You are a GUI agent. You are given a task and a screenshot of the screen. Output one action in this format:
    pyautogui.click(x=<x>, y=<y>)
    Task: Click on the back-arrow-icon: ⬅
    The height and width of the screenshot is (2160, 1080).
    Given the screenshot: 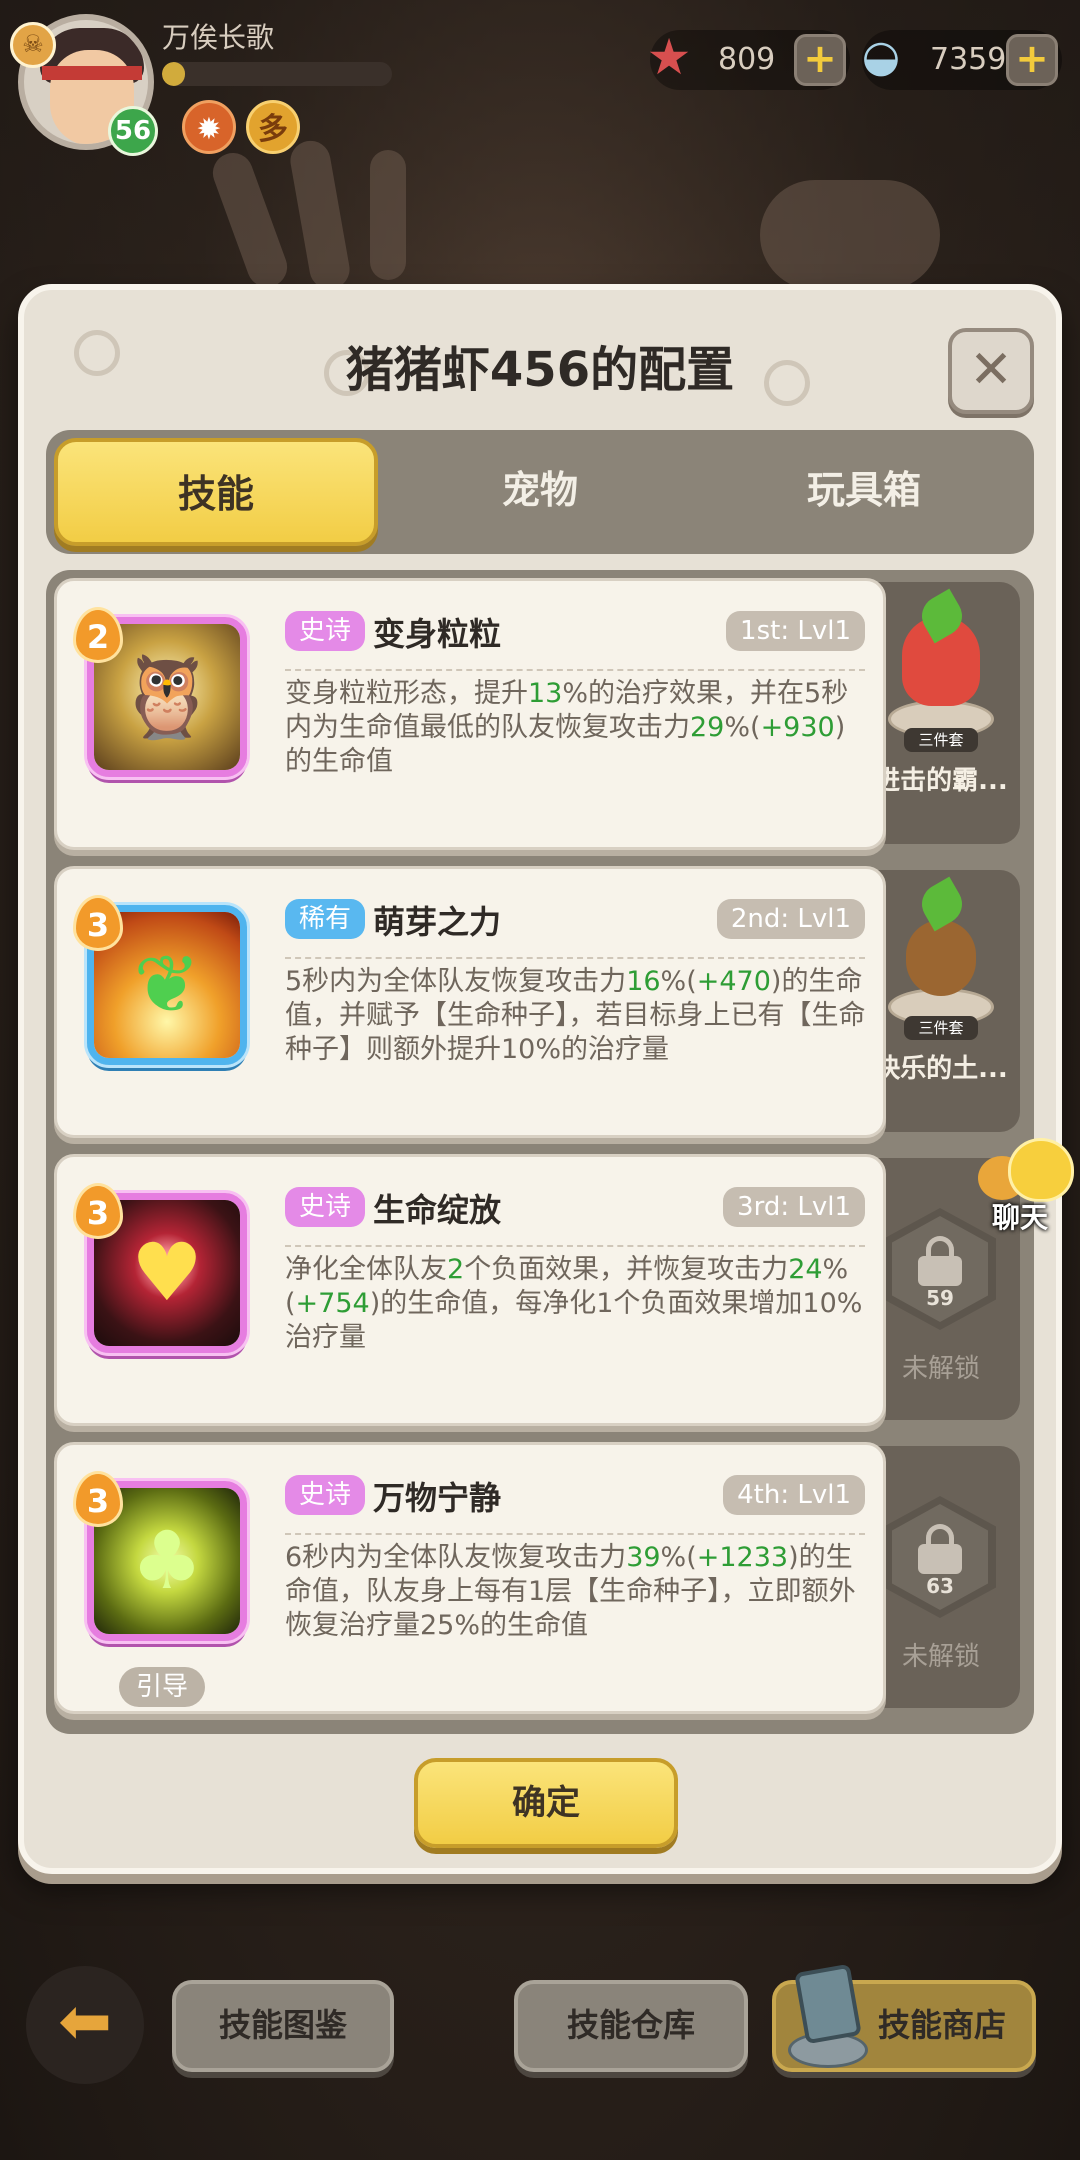 What is the action you would take?
    pyautogui.click(x=85, y=2022)
    